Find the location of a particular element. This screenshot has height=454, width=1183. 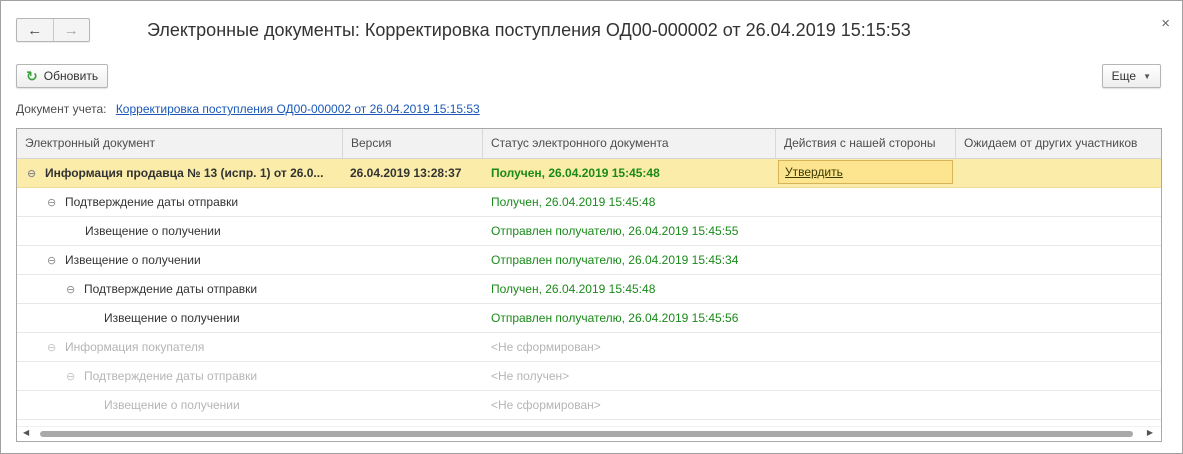

table-row: Извещение о получении <Не сформирован> is located at coordinates (589, 405).